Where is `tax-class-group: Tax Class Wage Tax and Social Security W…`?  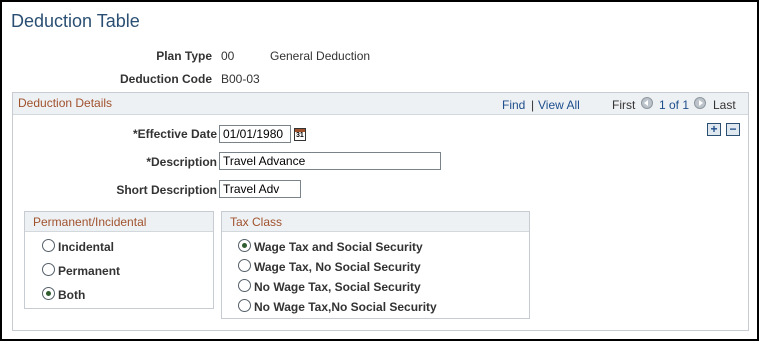 tax-class-group: Tax Class Wage Tax and Social Security W… is located at coordinates (375, 265).